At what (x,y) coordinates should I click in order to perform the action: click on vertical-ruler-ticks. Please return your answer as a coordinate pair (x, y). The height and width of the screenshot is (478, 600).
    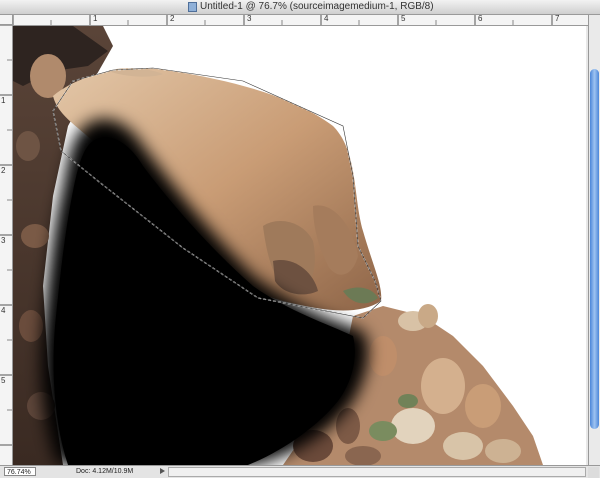
    Looking at the image, I should click on (6, 235).